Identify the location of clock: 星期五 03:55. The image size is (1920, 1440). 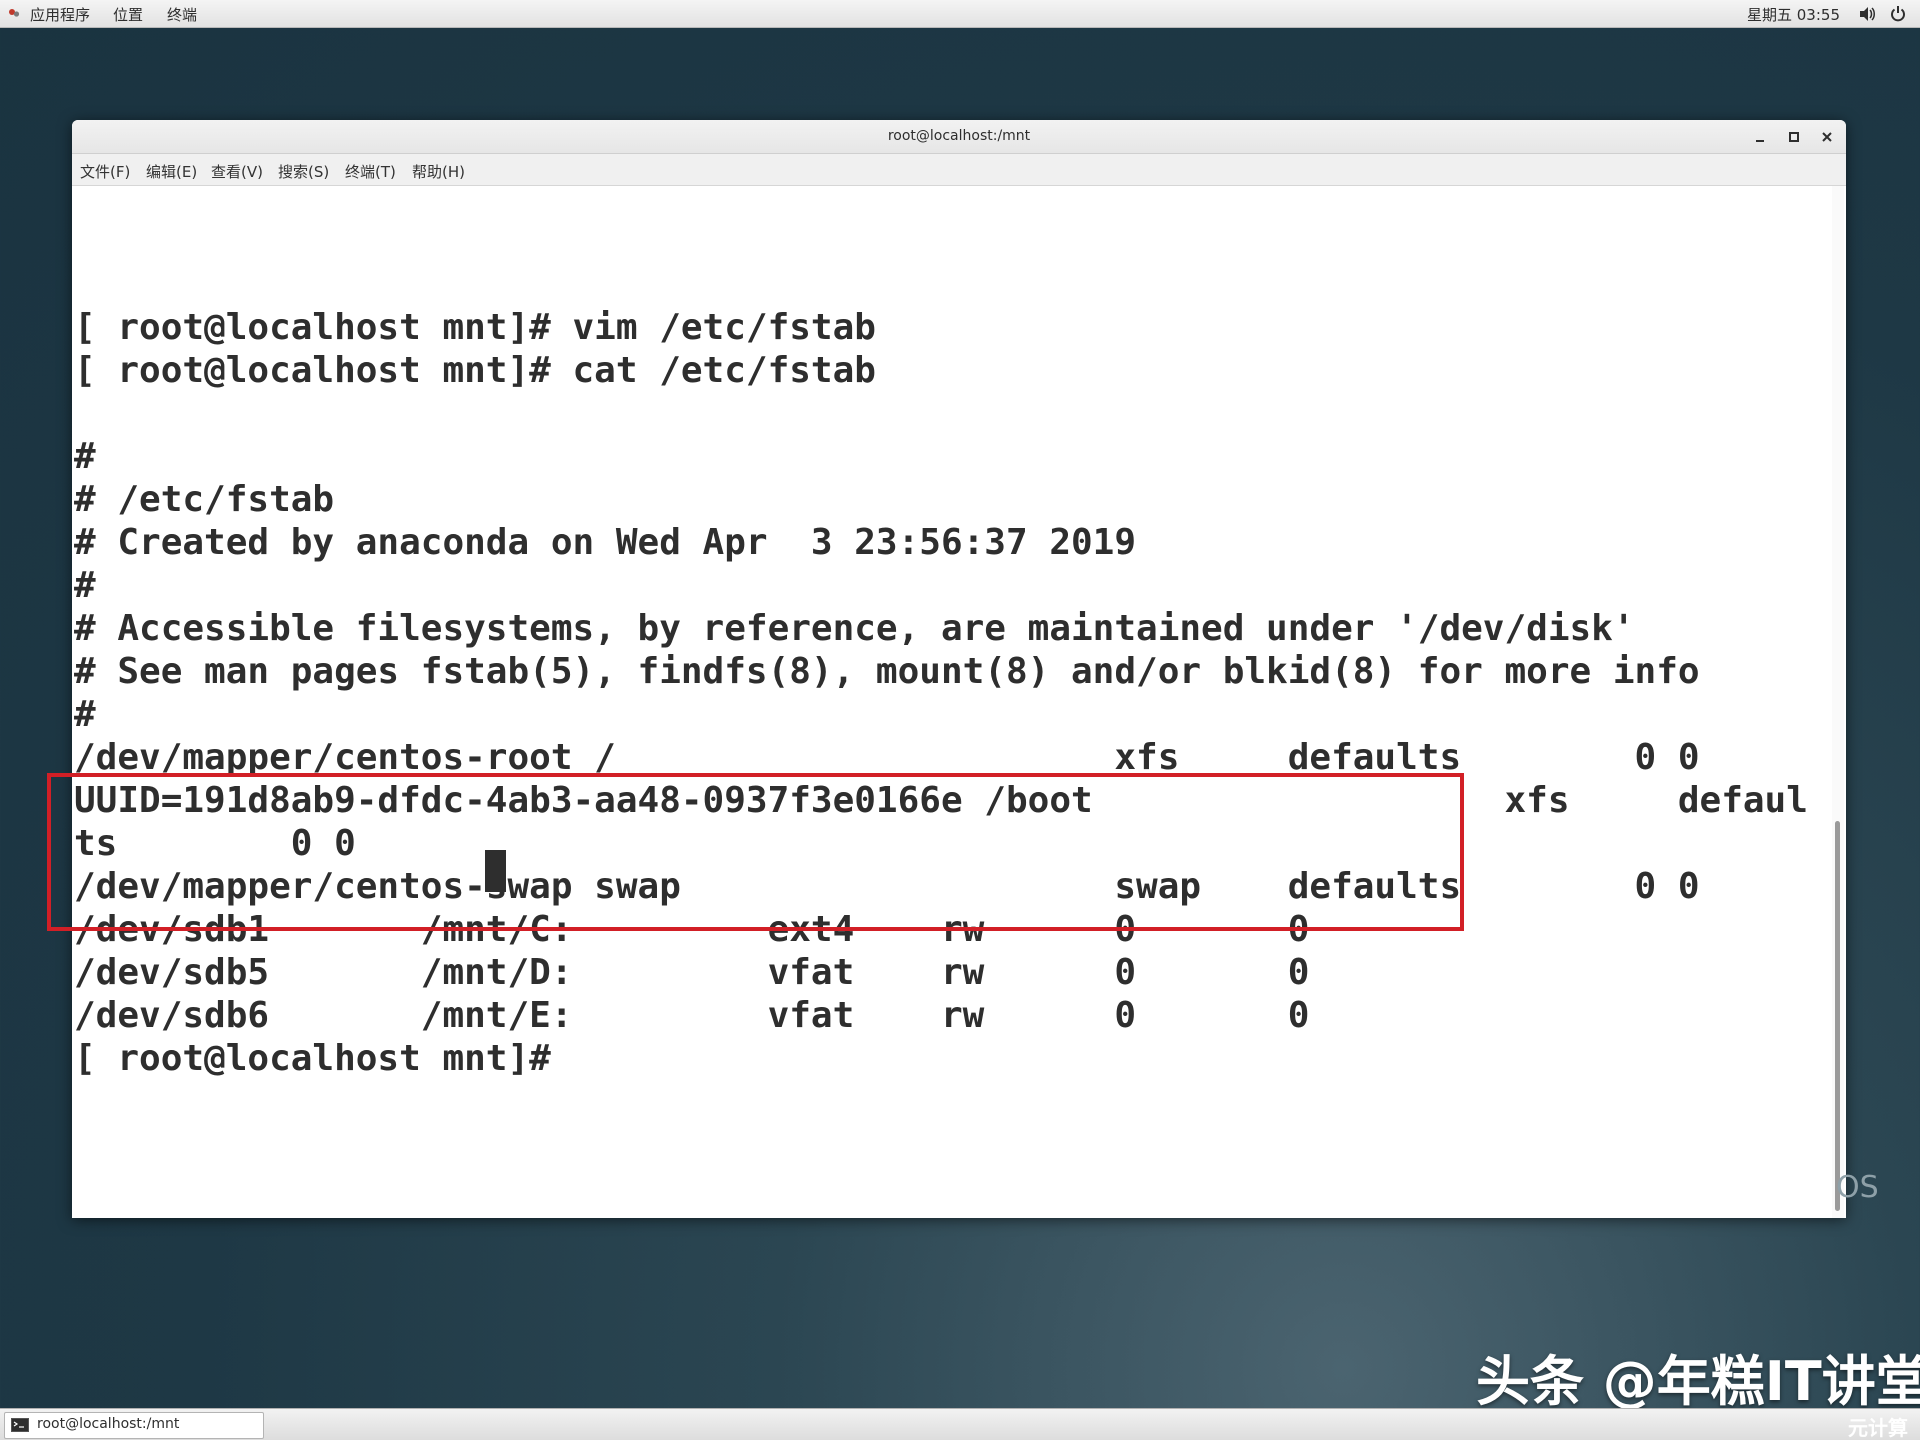
(1793, 14).